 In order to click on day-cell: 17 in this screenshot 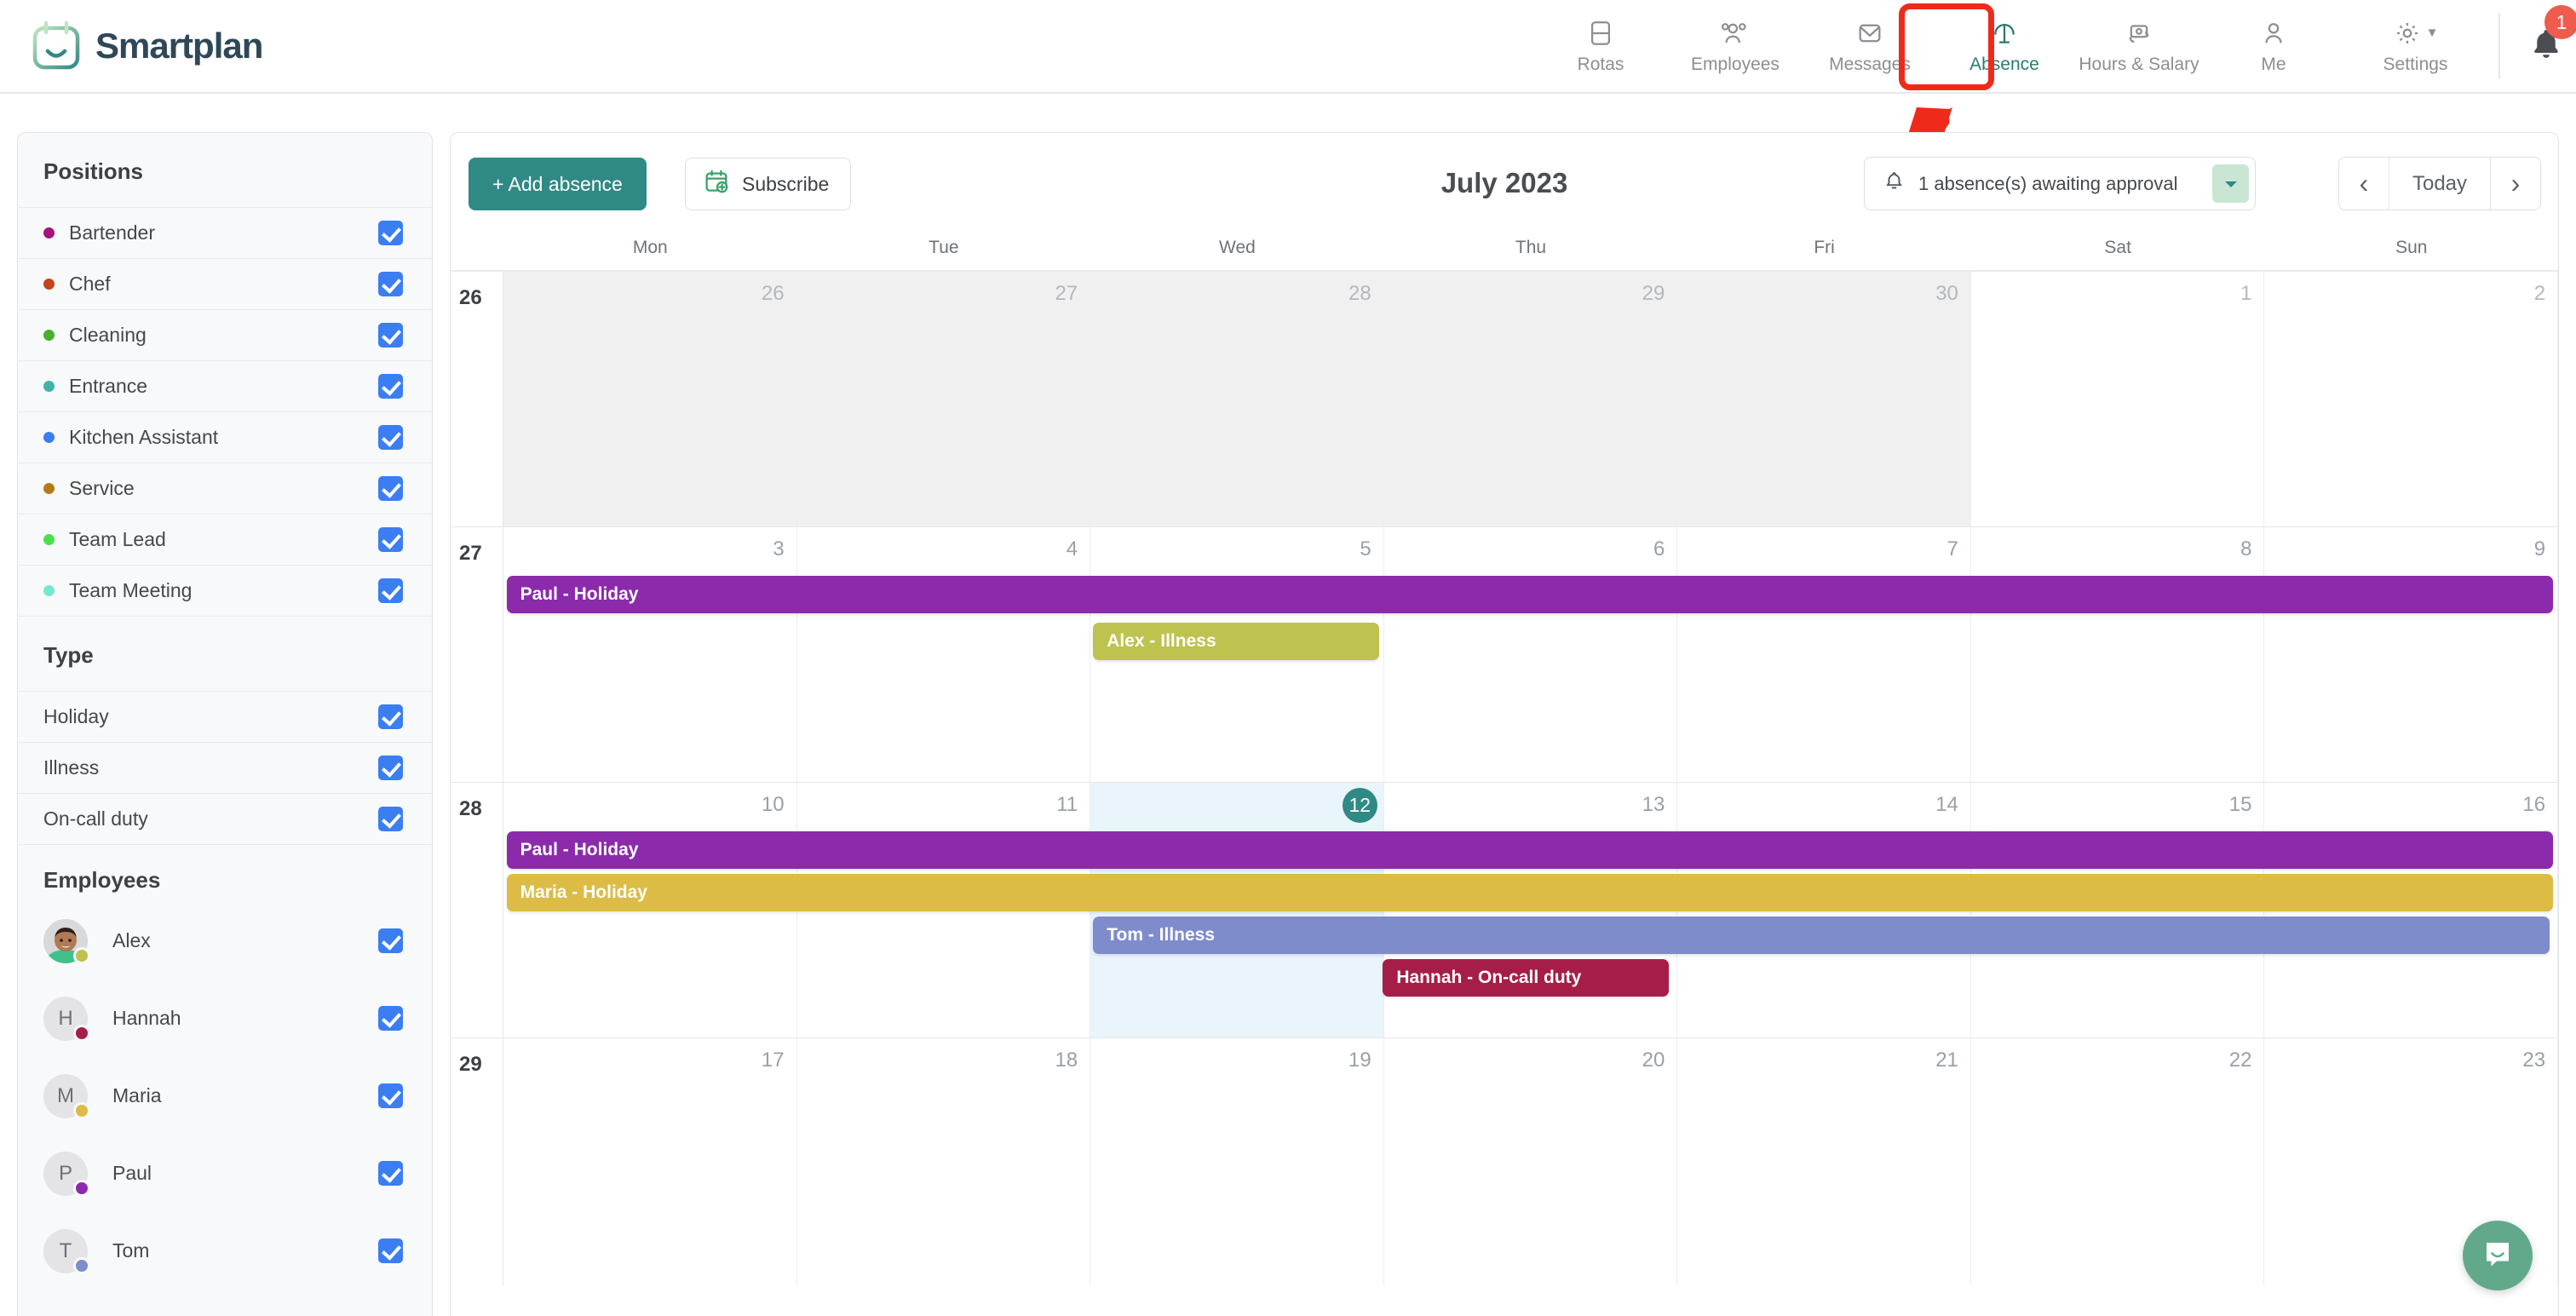, I will do `click(650, 1161)`.